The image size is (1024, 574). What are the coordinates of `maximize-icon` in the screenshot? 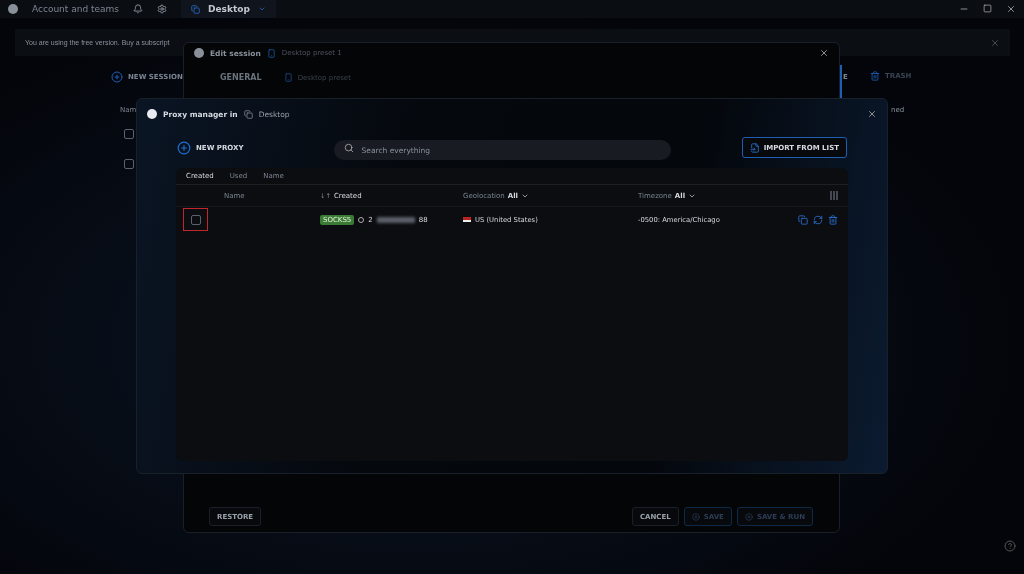 It's located at (987, 8).